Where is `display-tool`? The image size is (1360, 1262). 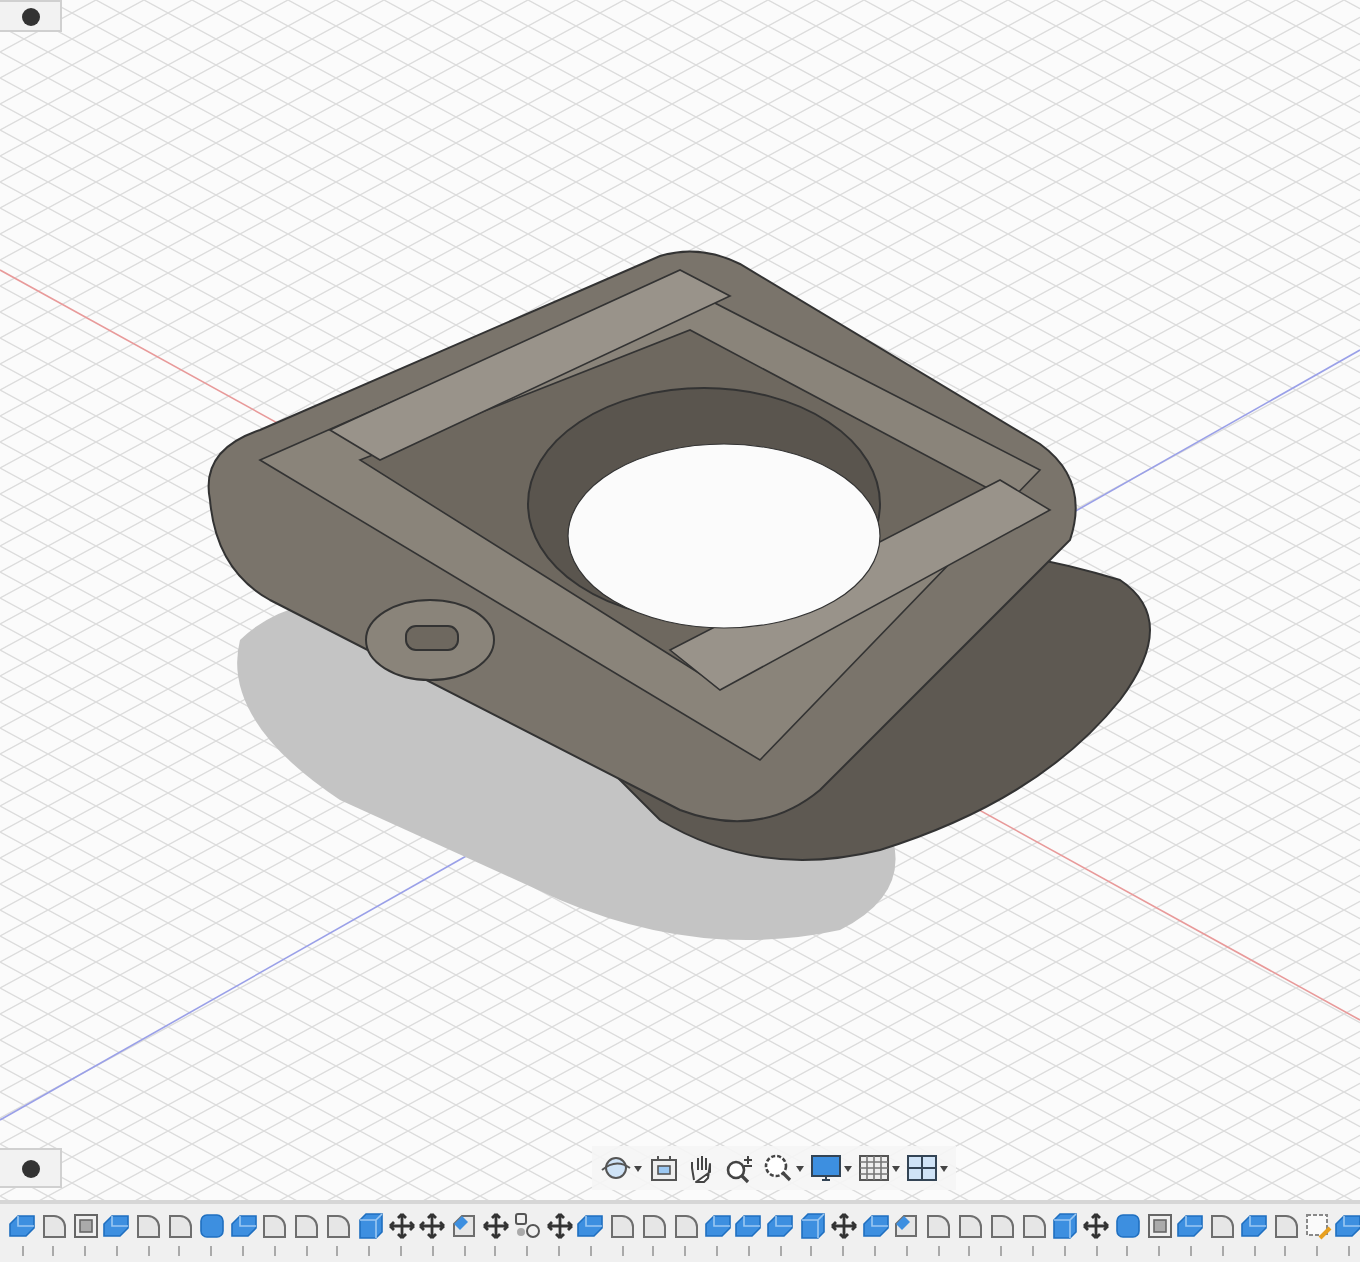 display-tool is located at coordinates (831, 1168).